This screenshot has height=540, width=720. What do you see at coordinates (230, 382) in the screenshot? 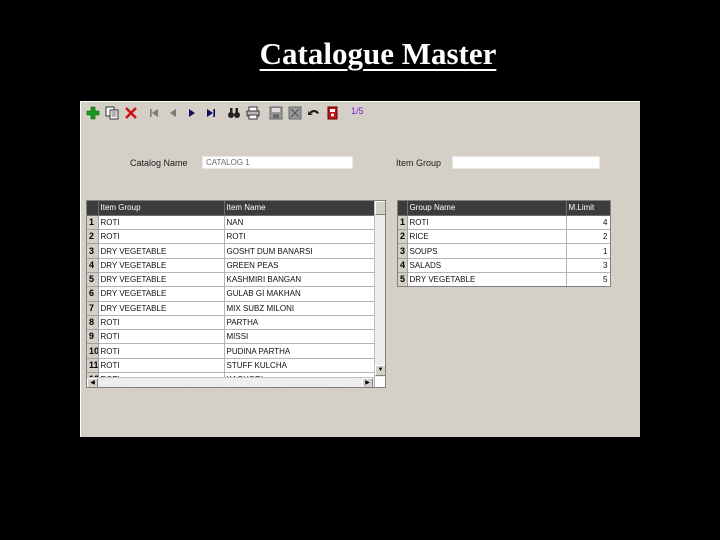
I see `items-horizontal-scrollbar: ◀ ▶` at bounding box center [230, 382].